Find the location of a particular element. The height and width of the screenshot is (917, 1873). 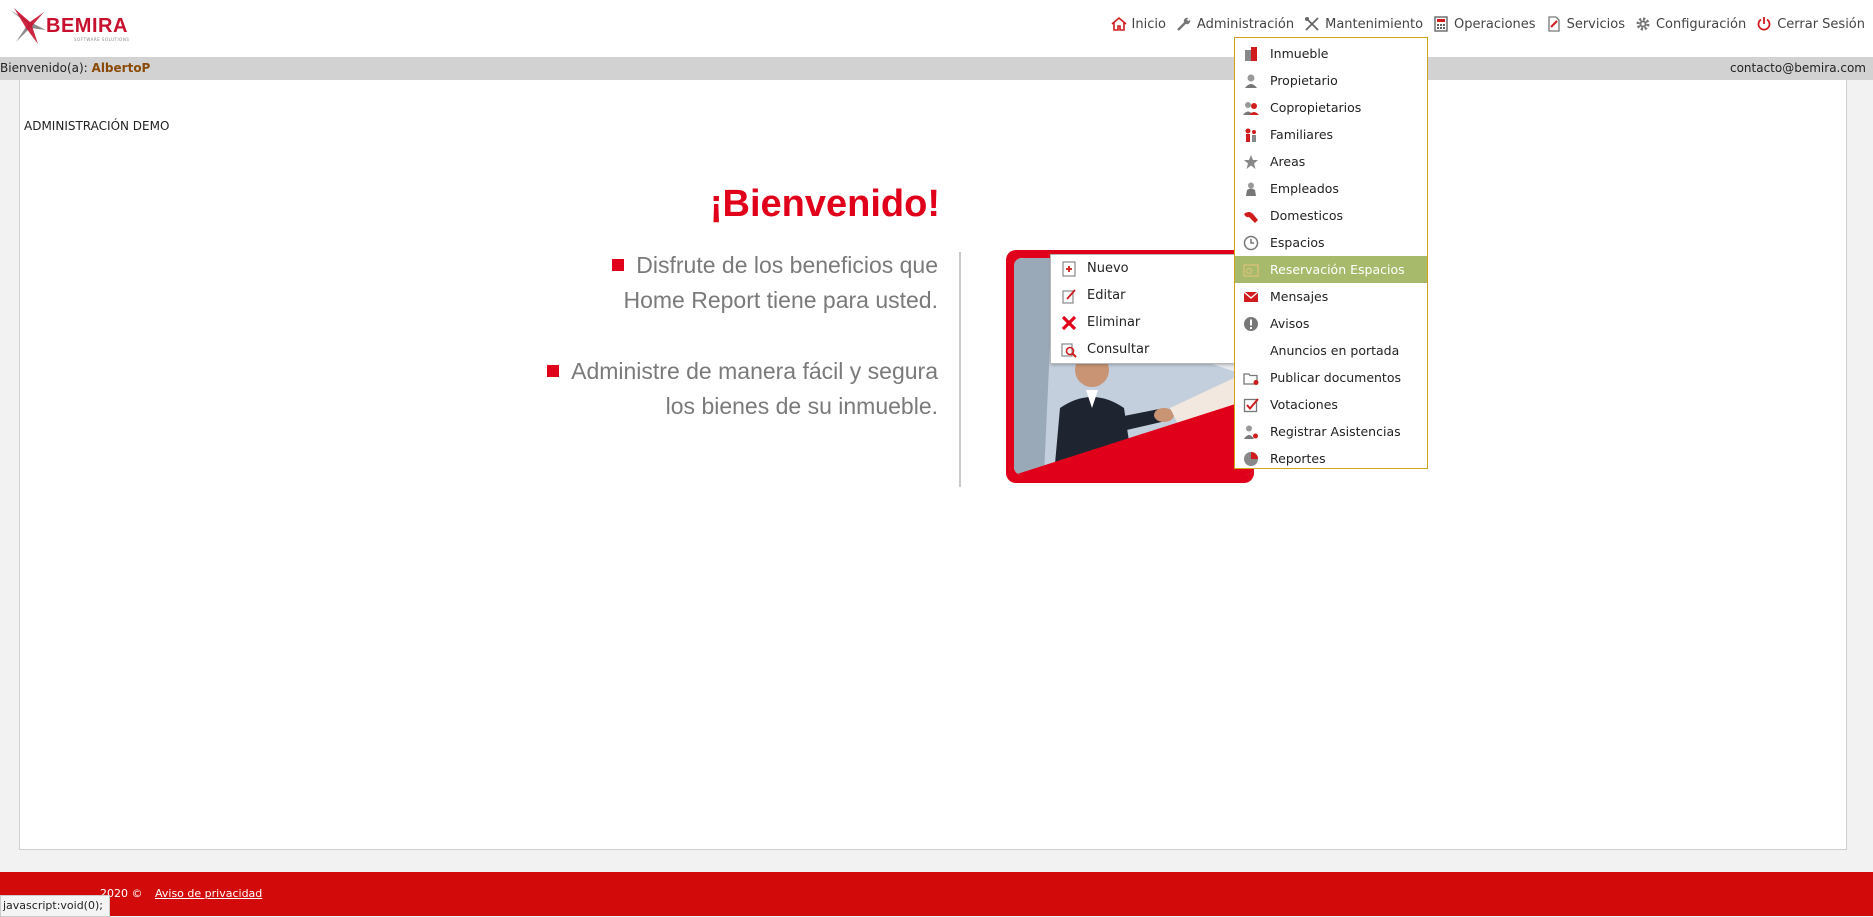

menu-item-reservacion-espacios: Reservación Espacios is located at coordinates (1331, 269).